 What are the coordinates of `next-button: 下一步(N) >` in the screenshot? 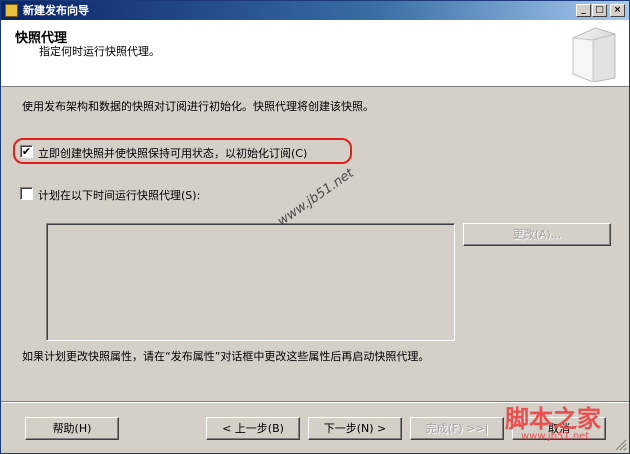 It's located at (355, 428).